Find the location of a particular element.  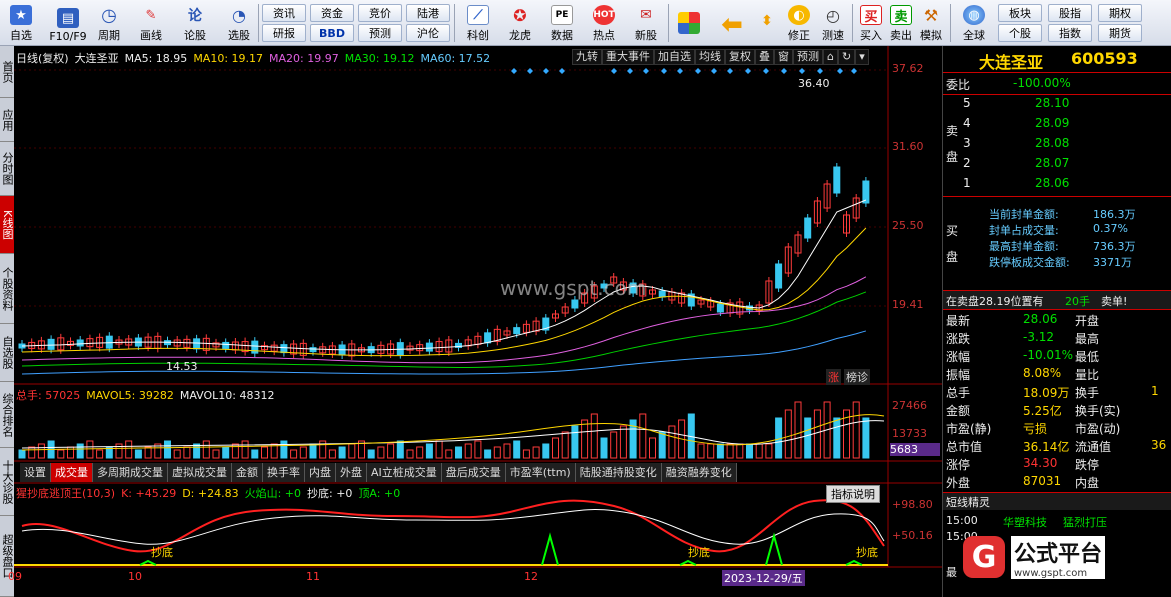

tab-diagnosis: 十大诊股 is located at coordinates (7, 482).